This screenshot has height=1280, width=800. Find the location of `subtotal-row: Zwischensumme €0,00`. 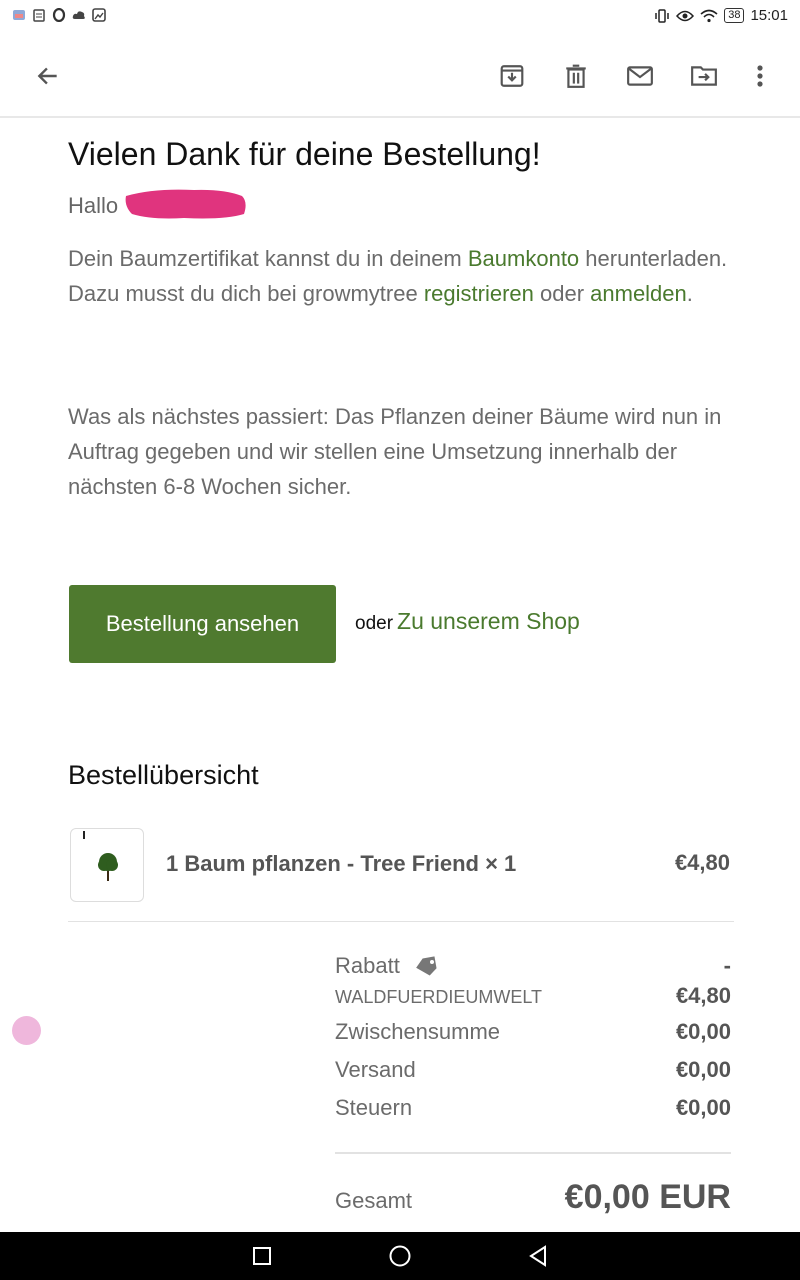

subtotal-row: Zwischensumme €0,00 is located at coordinates (533, 1032).